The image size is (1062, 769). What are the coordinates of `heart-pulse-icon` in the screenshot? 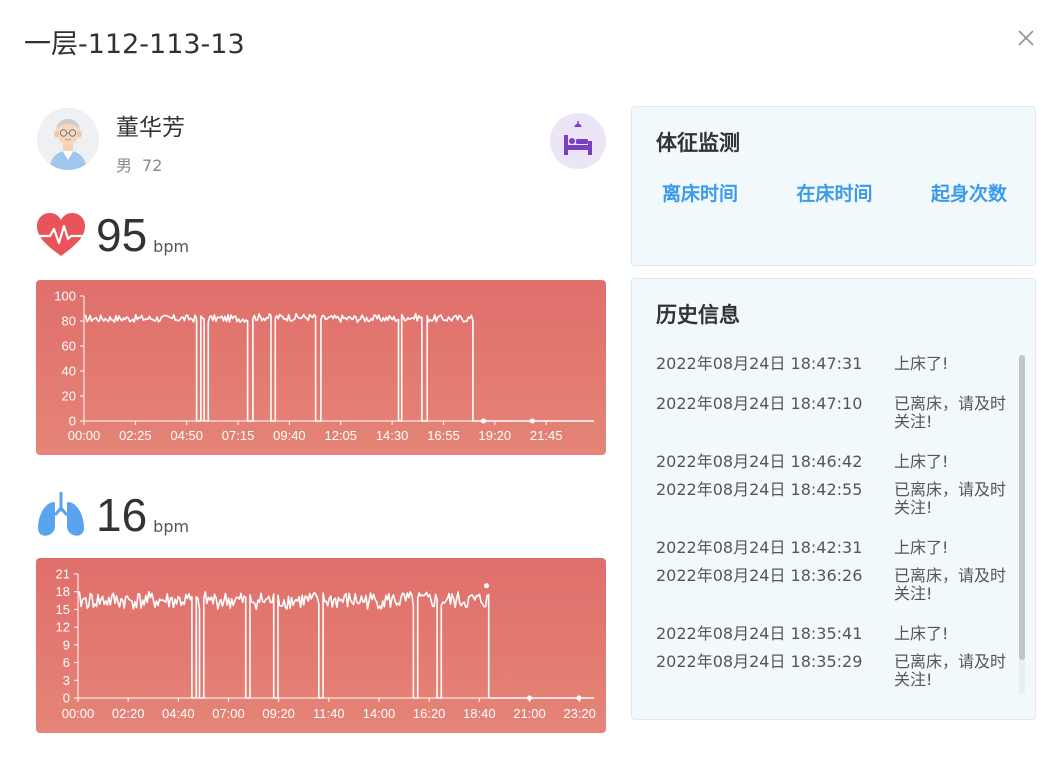 It's located at (61, 234).